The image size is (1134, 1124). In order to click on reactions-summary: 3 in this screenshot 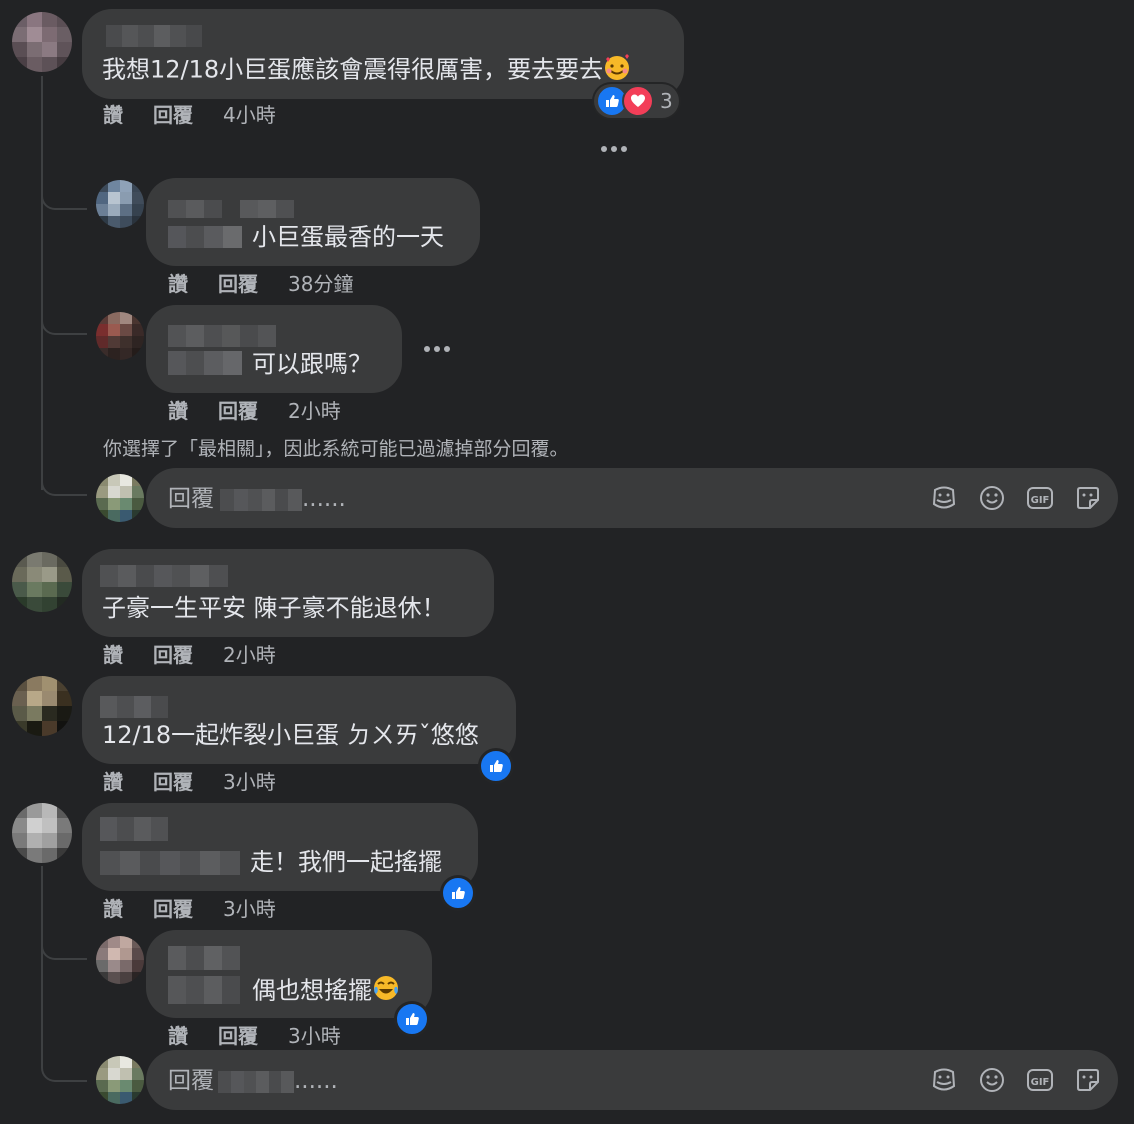, I will do `click(636, 101)`.